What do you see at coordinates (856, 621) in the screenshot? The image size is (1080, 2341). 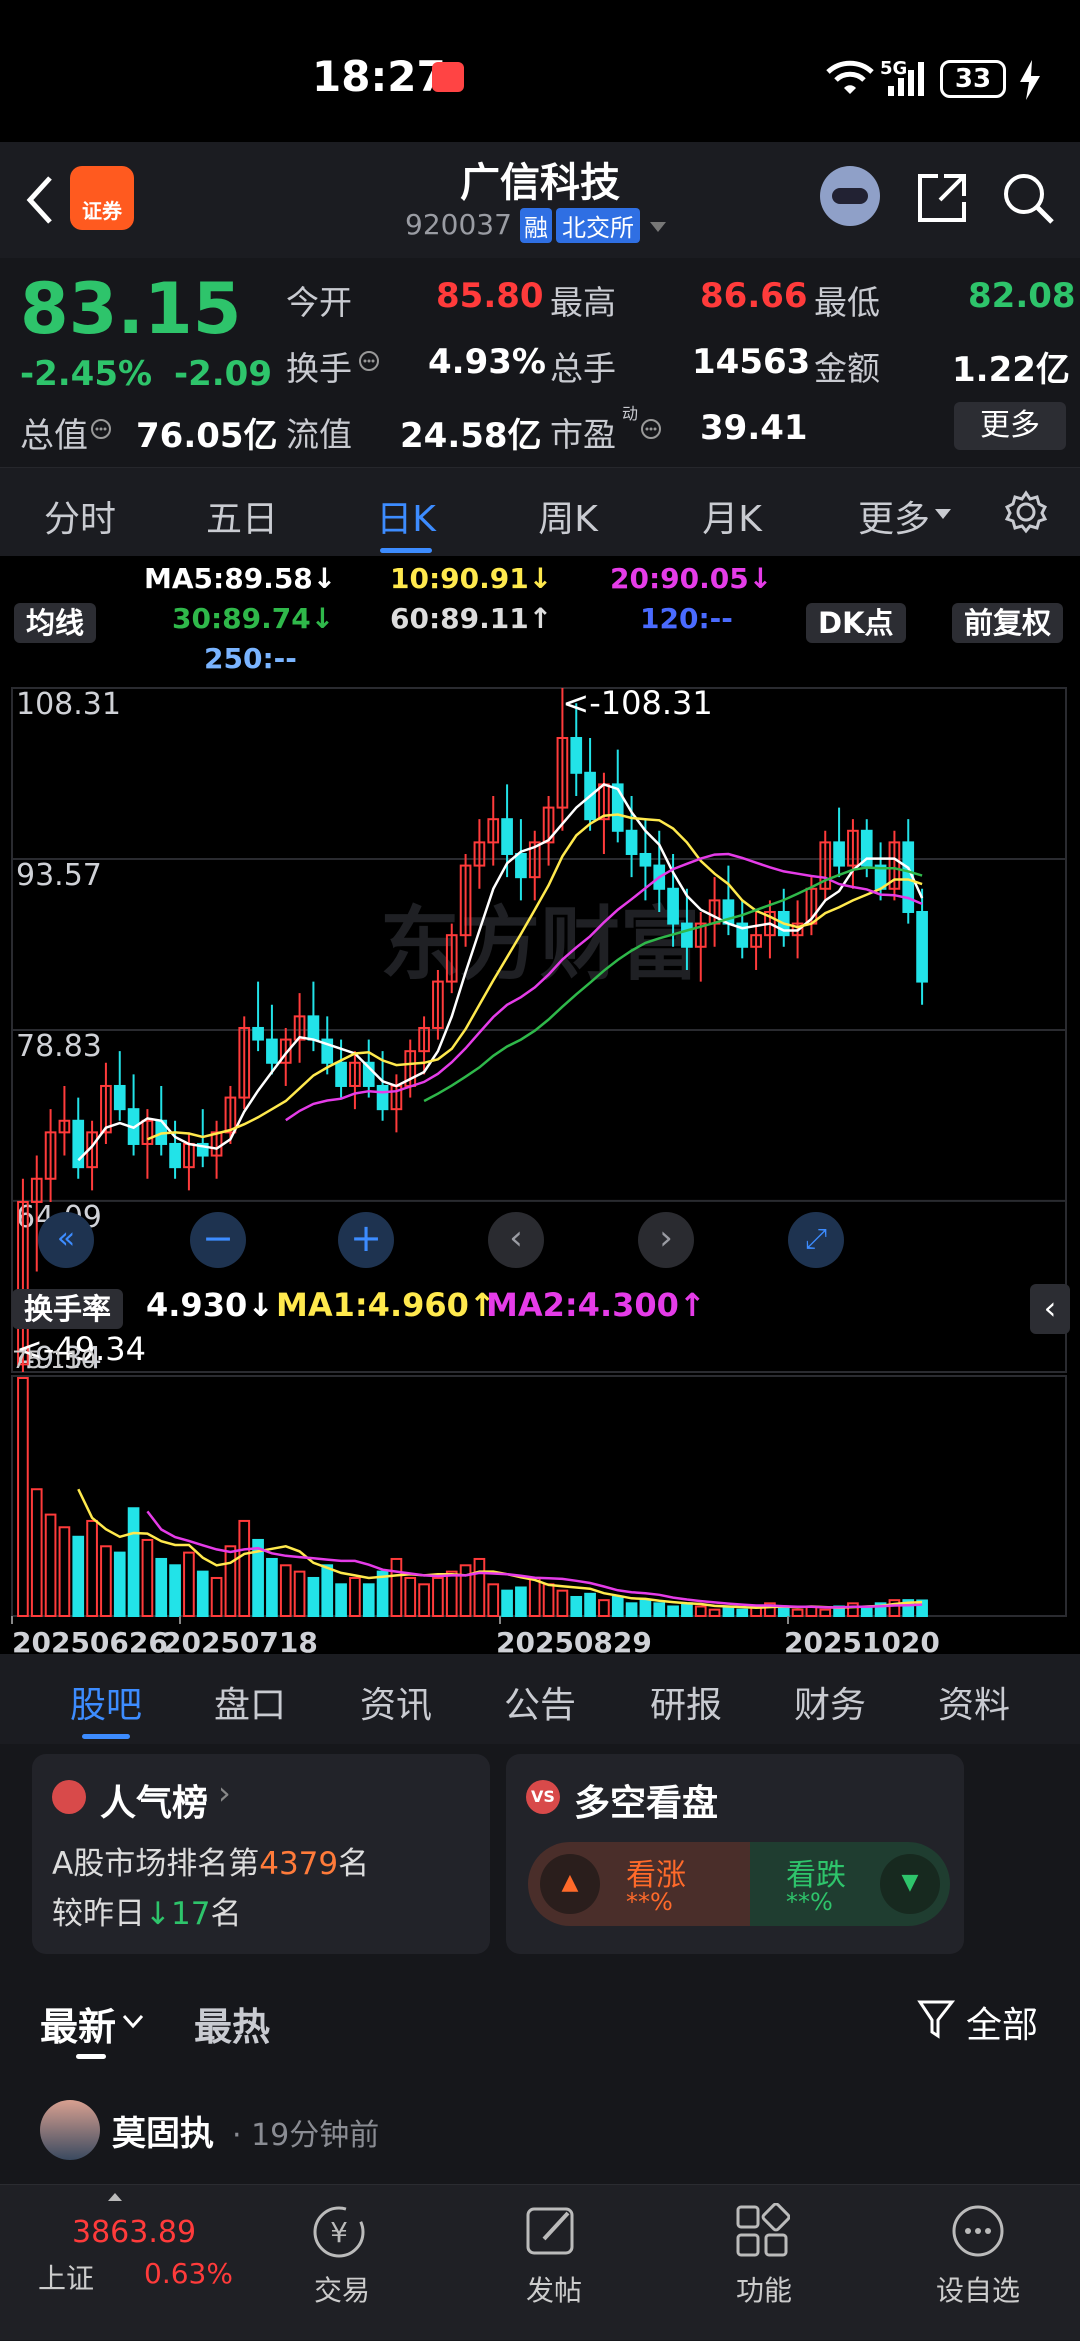 I see `dk-point-button: DK点` at bounding box center [856, 621].